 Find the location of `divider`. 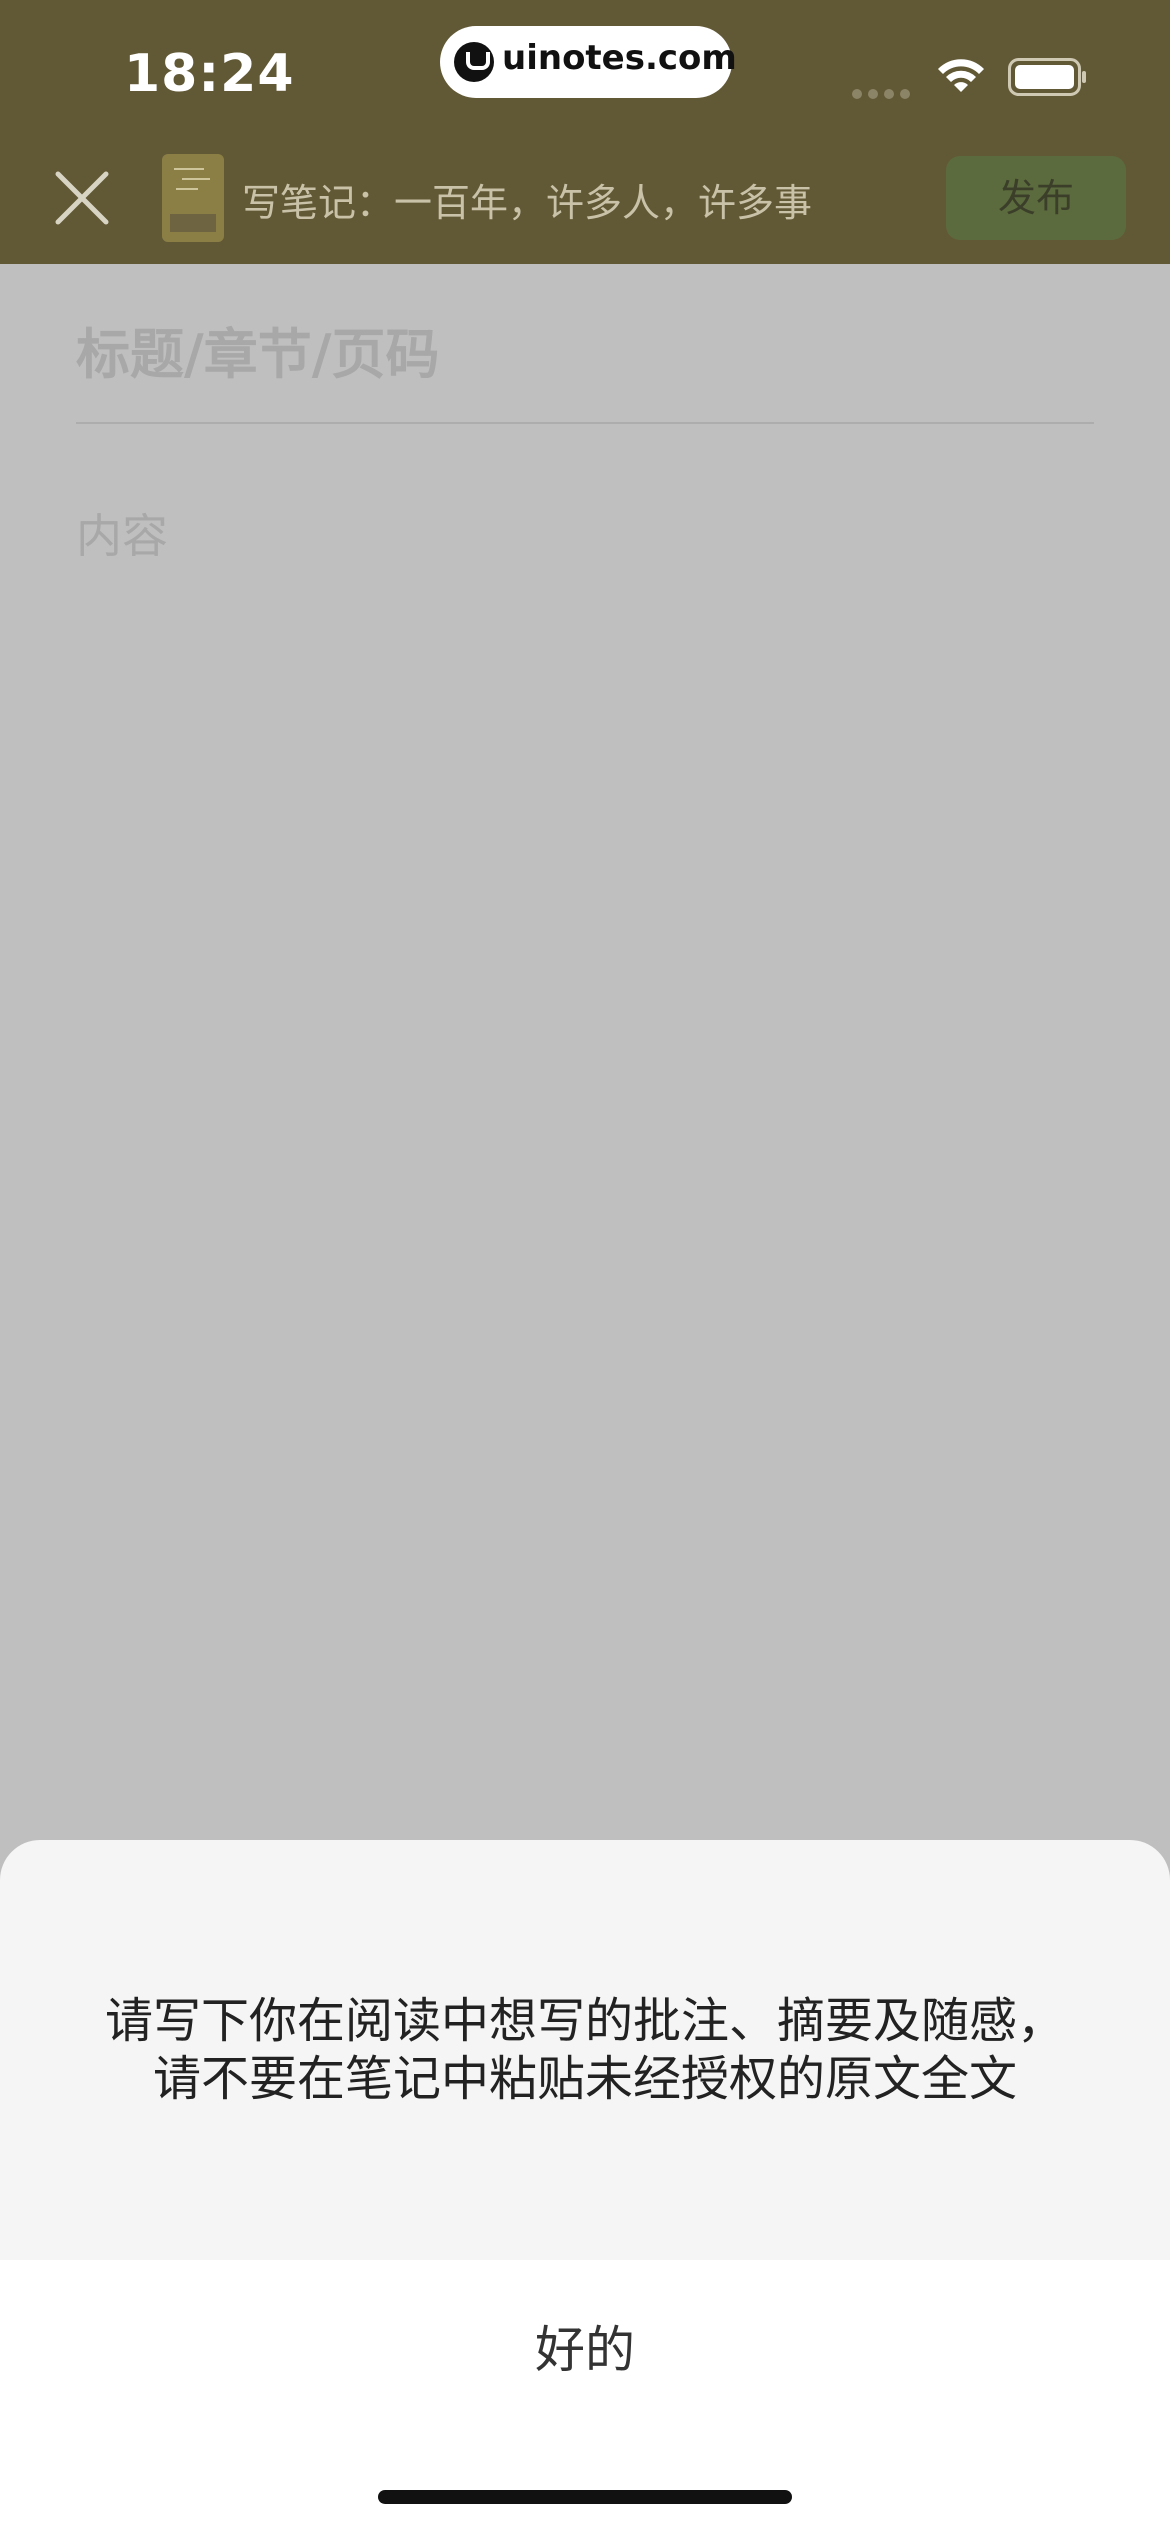

divider is located at coordinates (585, 423).